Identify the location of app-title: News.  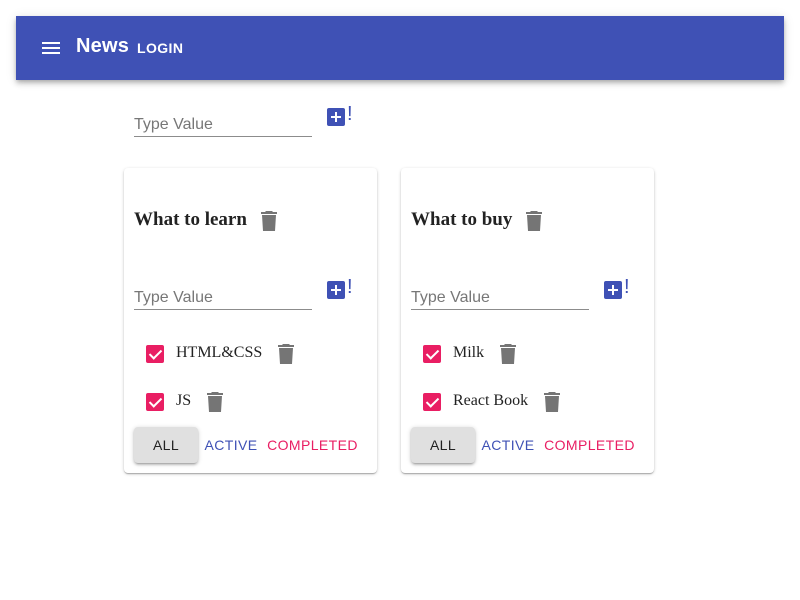
(103, 46).